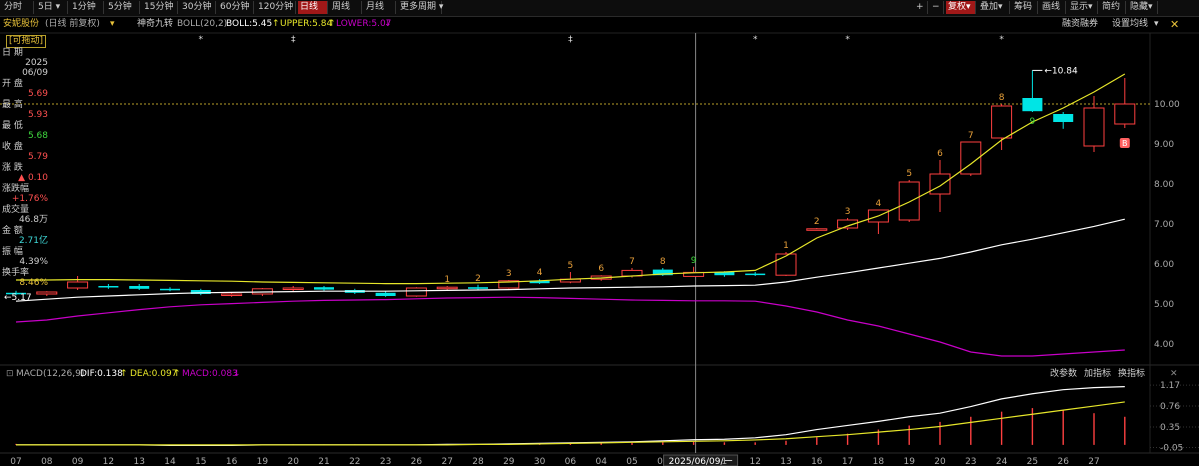 Image resolution: width=1199 pixels, height=466 pixels. Describe the element at coordinates (1170, 407) in the screenshot. I see `macd-axis-label: 0.76` at that location.